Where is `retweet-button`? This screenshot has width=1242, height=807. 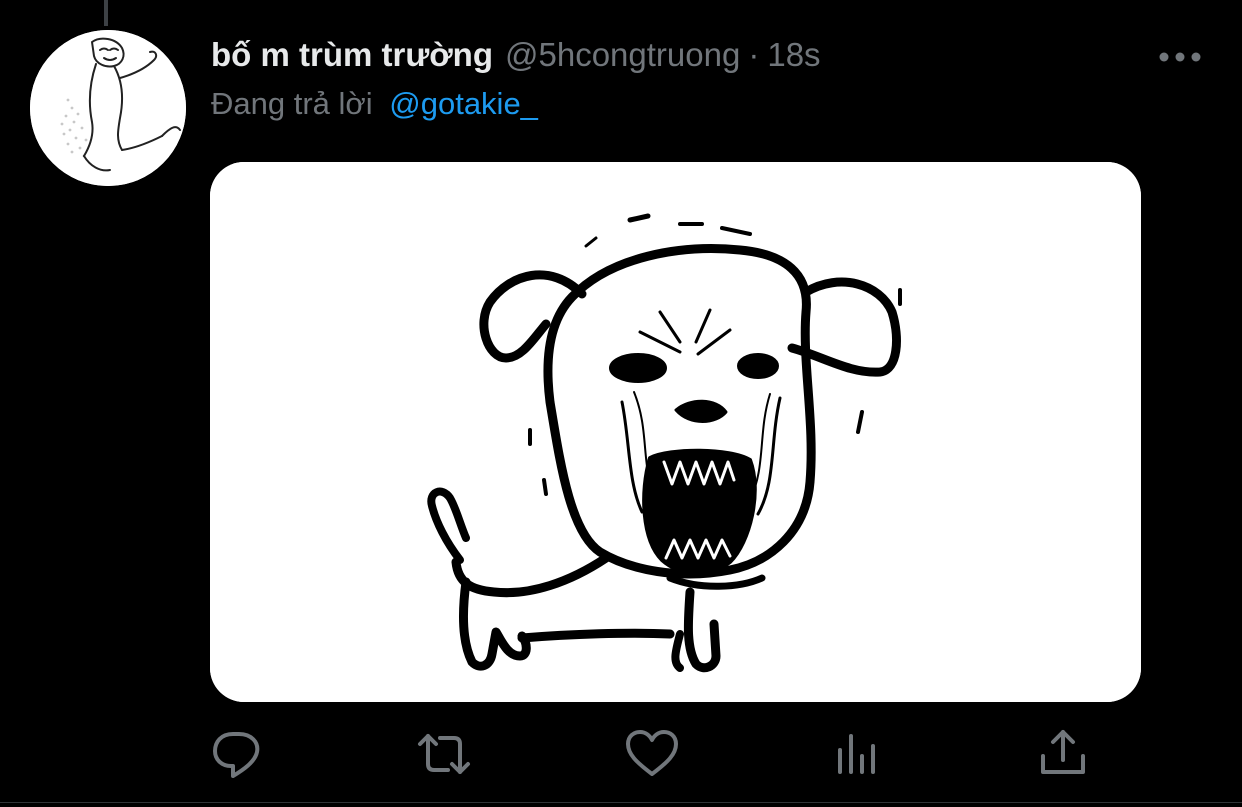 retweet-button is located at coordinates (444, 754).